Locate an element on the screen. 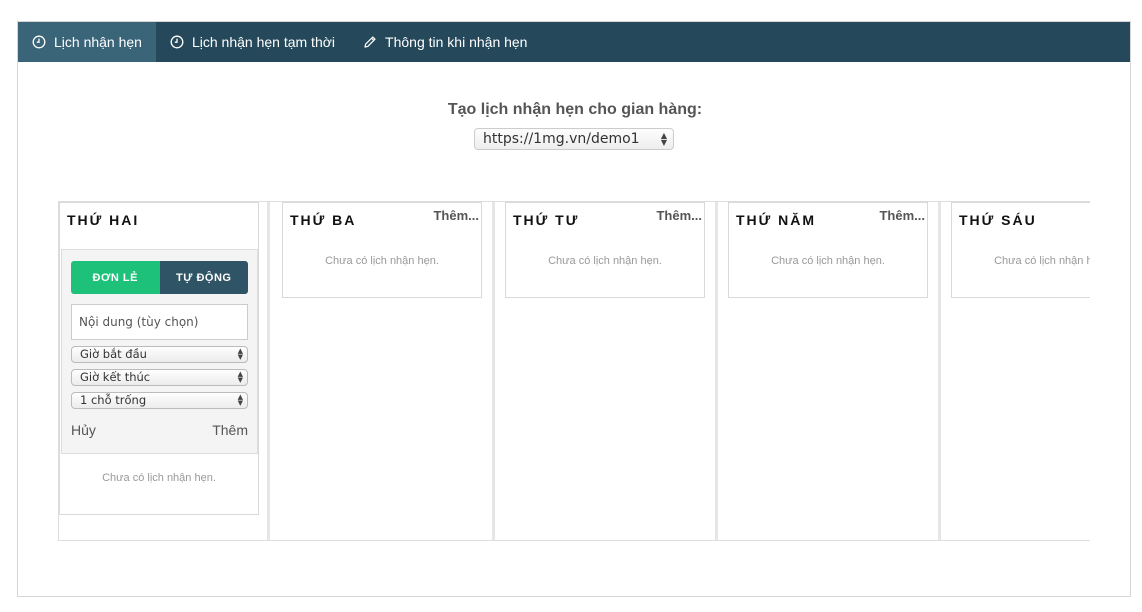 Image resolution: width=1142 pixels, height=612 pixels. tab-booking-info: Thông tin khi nhận hẹn is located at coordinates (445, 42).